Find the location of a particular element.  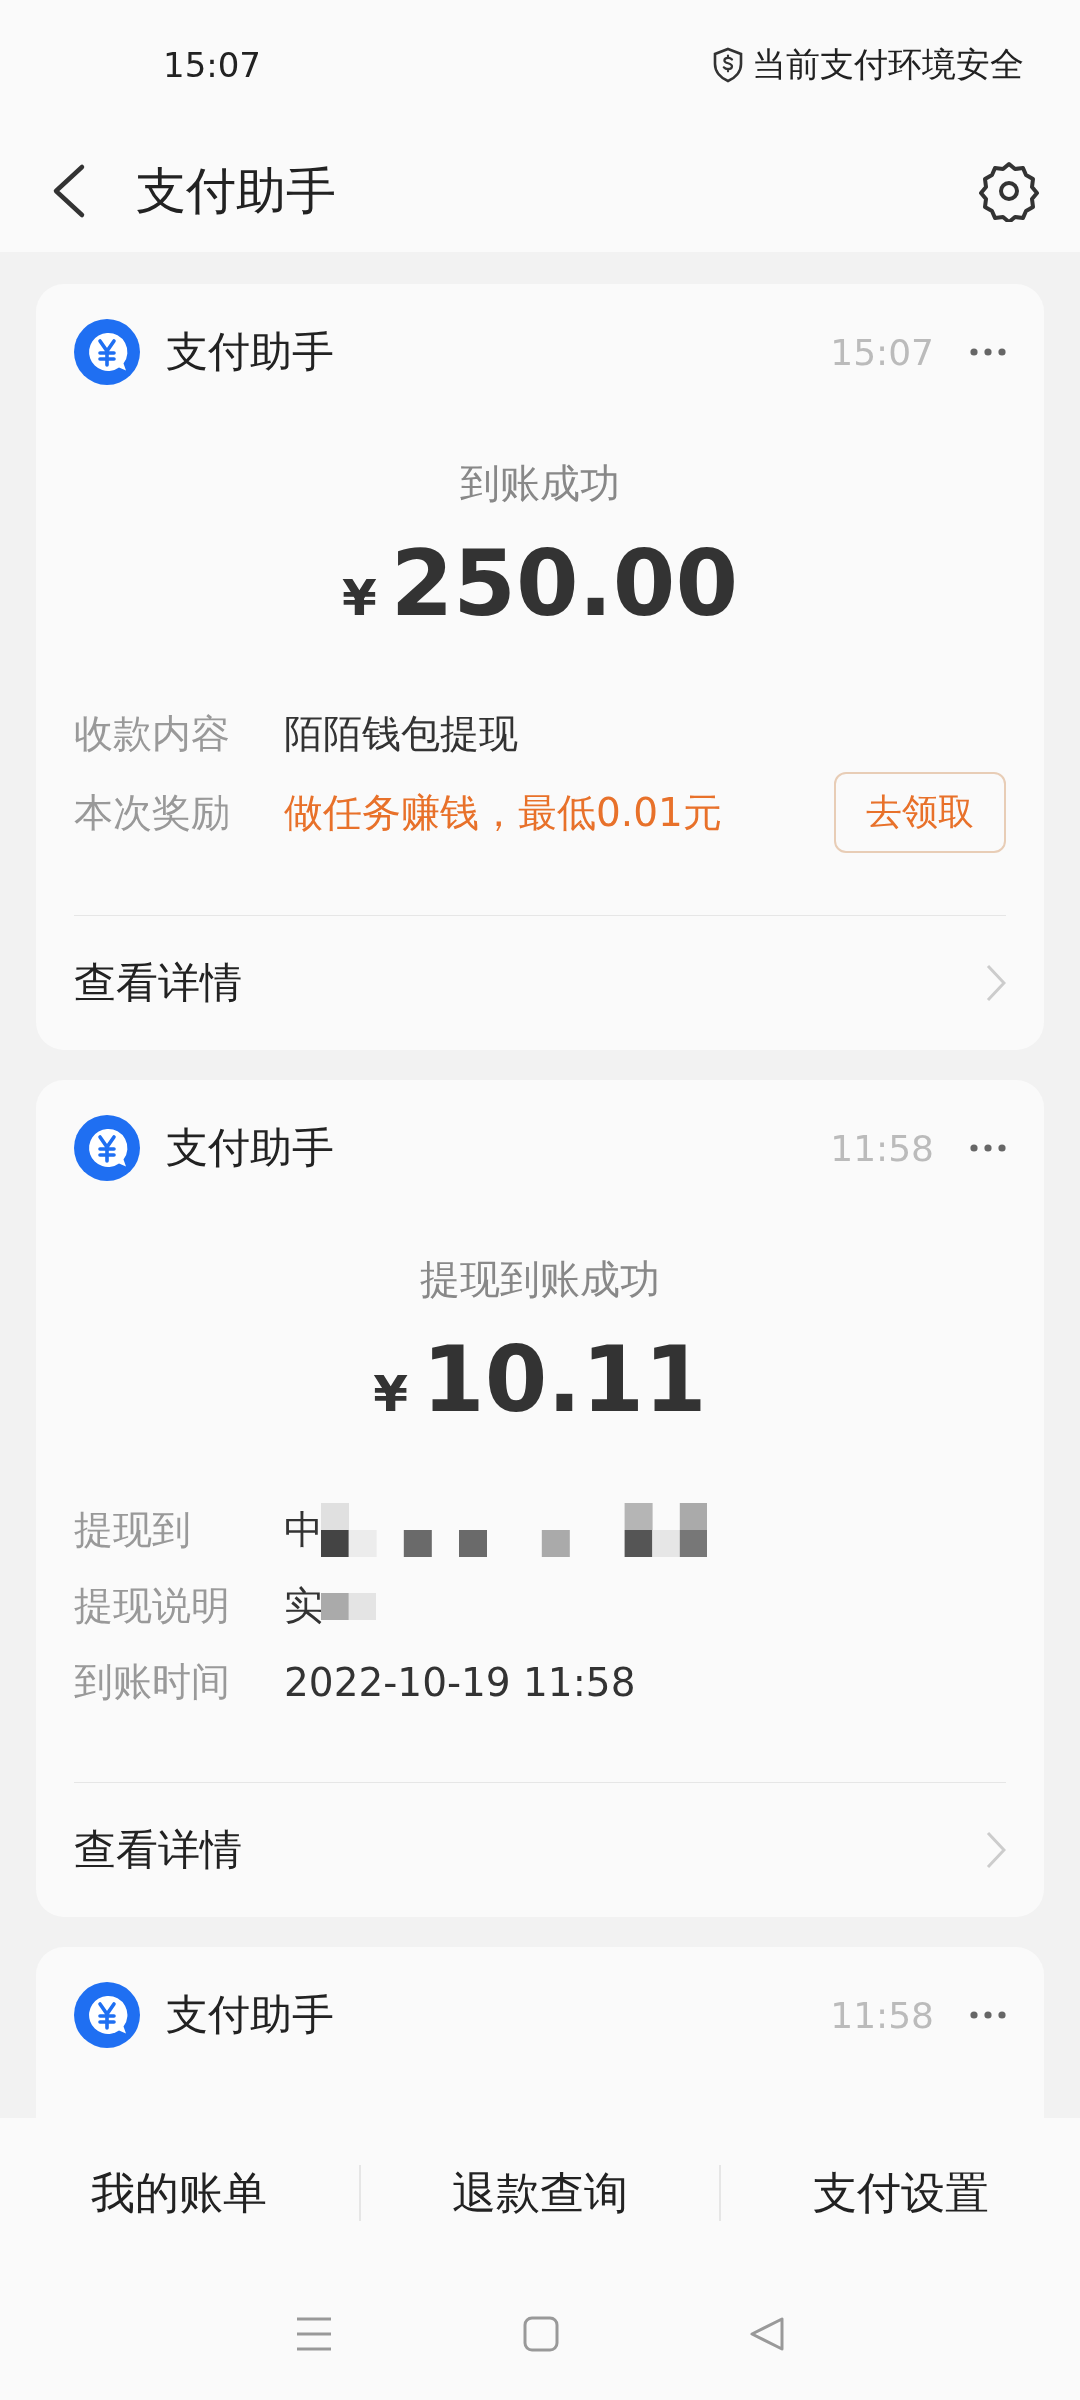

bottom-tab: 支付设置 is located at coordinates (900, 2193).